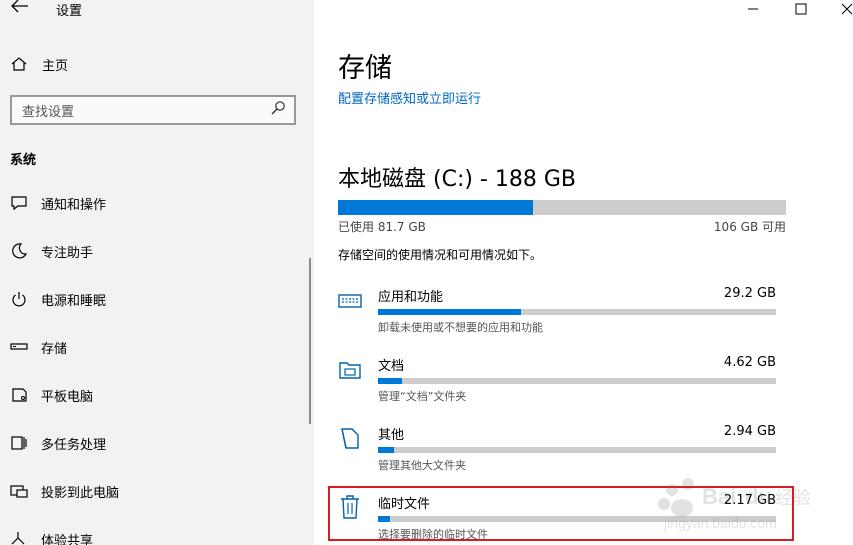 Image resolution: width=853 pixels, height=545 pixels. What do you see at coordinates (749, 293) in the screenshot?
I see `category-size: 29.2 GB` at bounding box center [749, 293].